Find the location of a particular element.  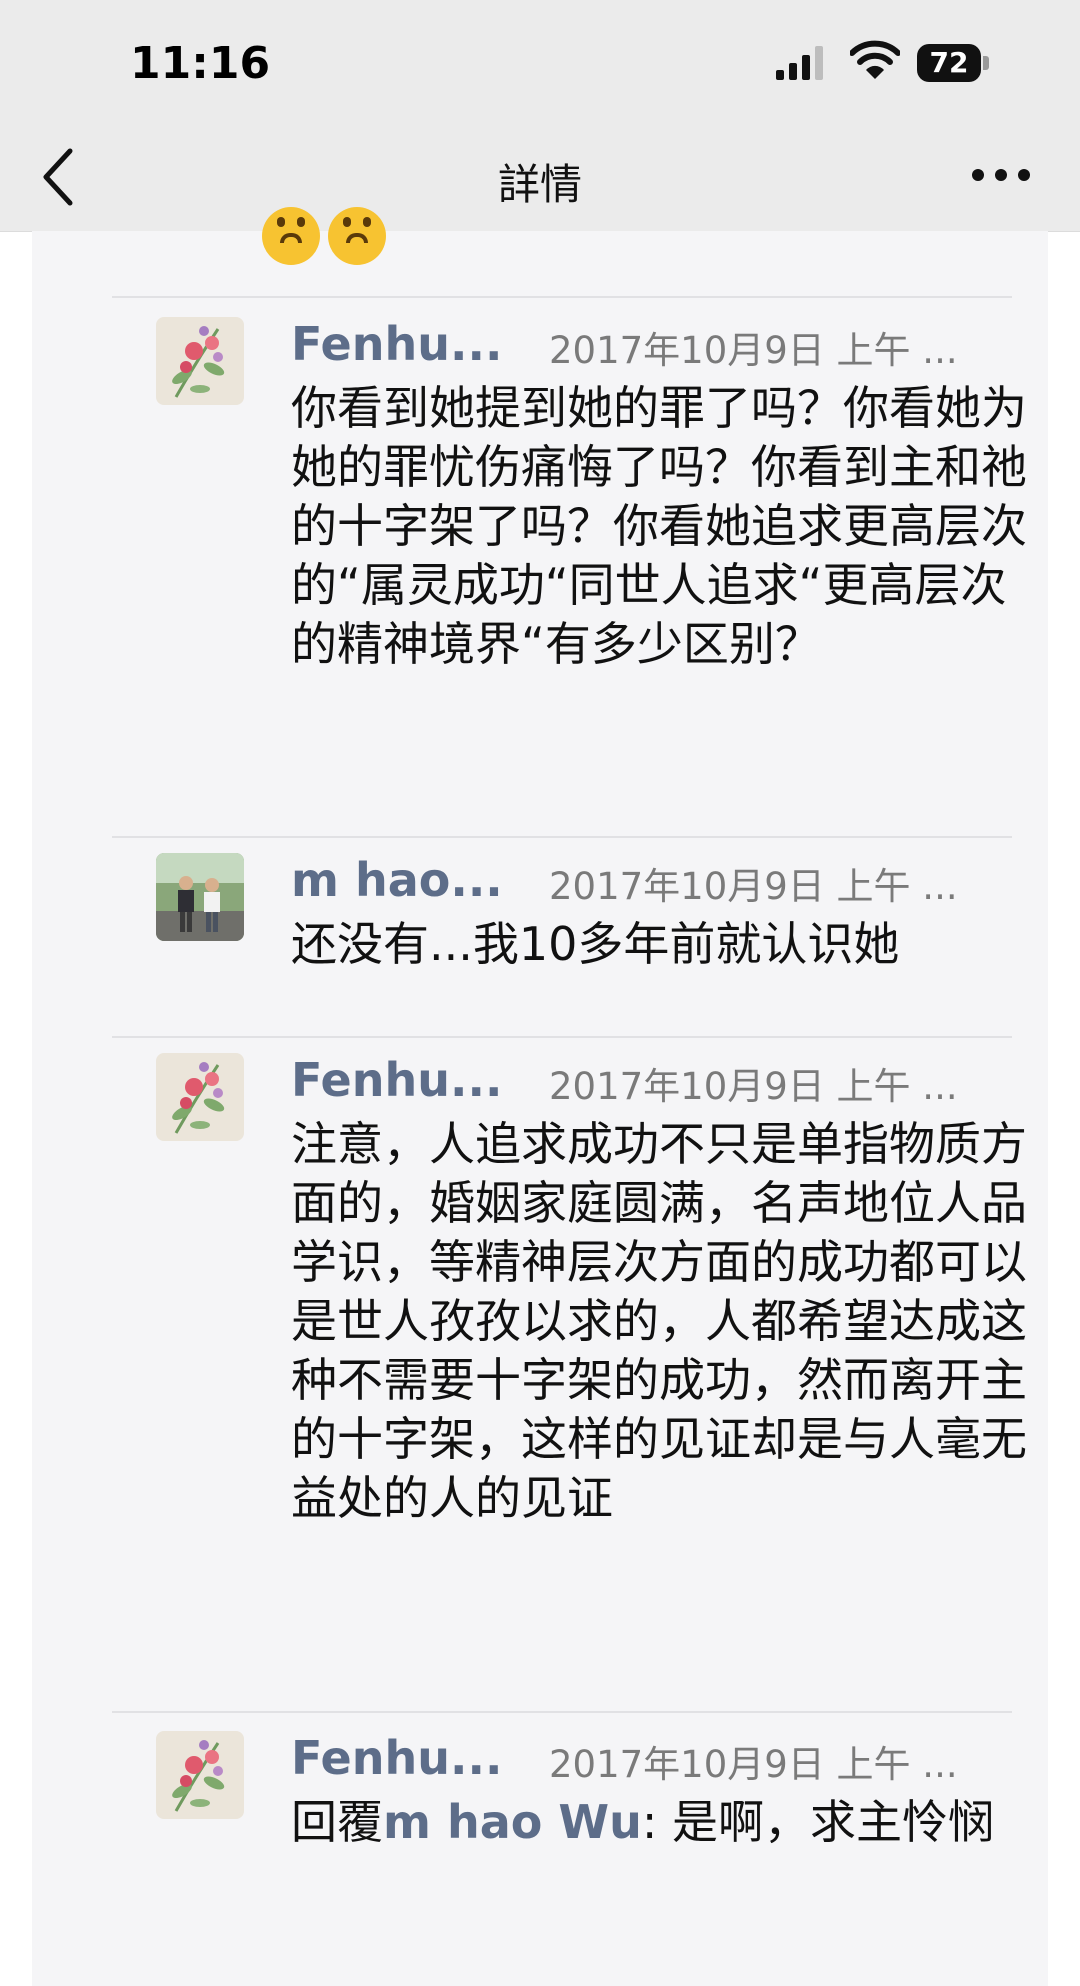

battery-level: 72 is located at coordinates (949, 63).